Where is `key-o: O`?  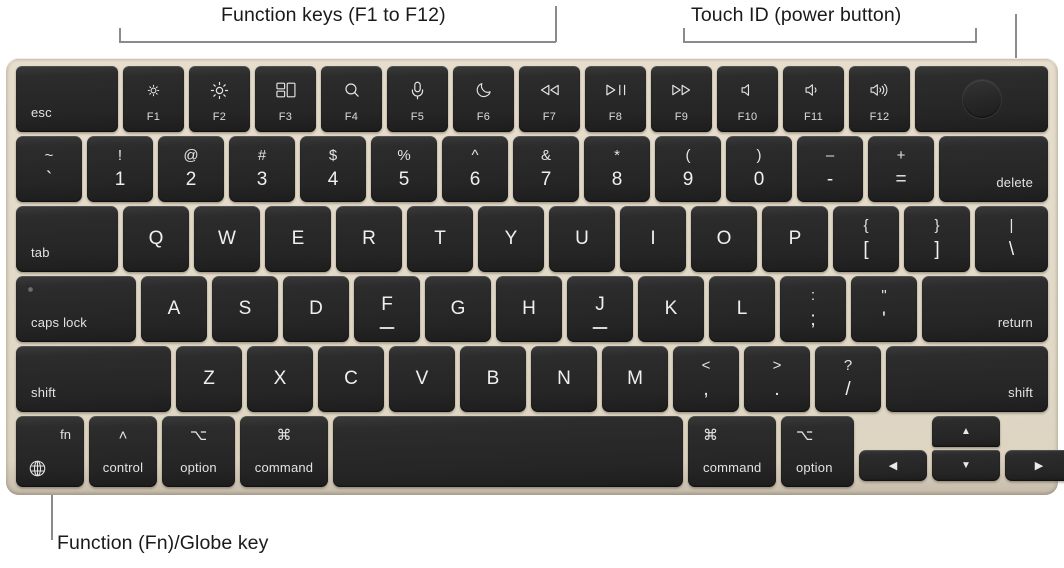 key-o: O is located at coordinates (724, 239).